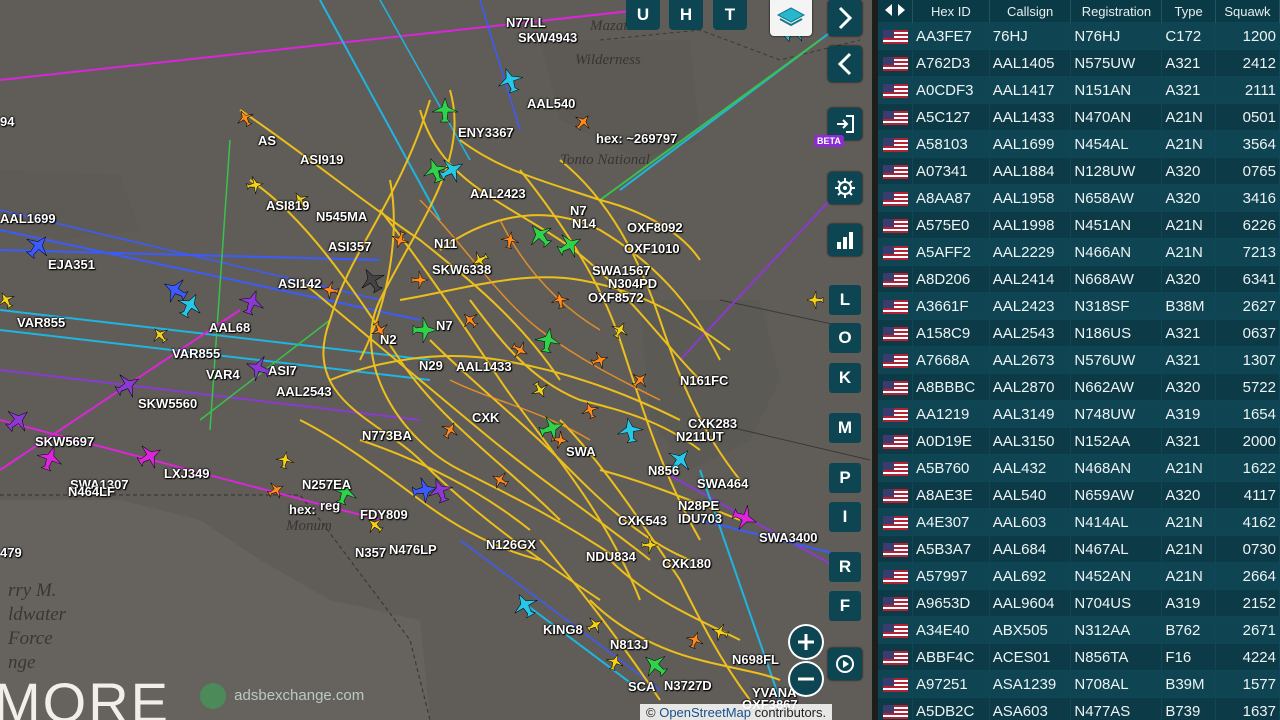  What do you see at coordinates (845, 517) in the screenshot?
I see `letter-button-i: I` at bounding box center [845, 517].